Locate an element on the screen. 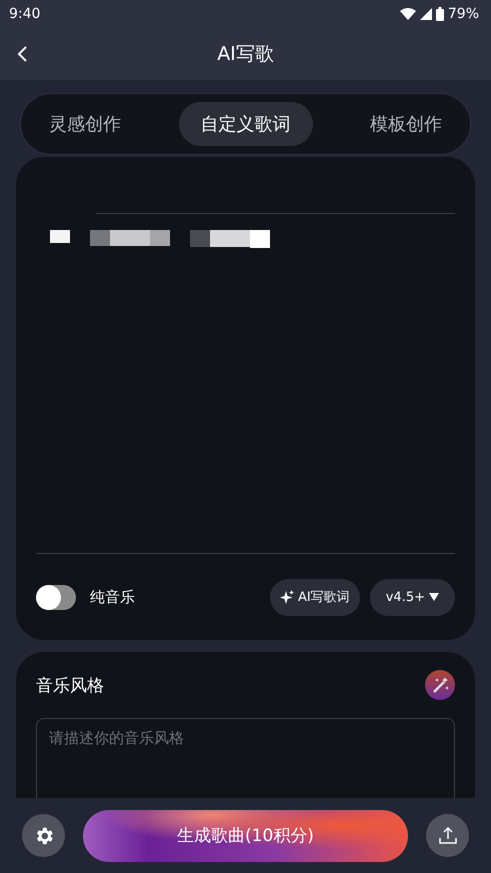 This screenshot has width=491, height=873. sparkle-icon is located at coordinates (287, 597).